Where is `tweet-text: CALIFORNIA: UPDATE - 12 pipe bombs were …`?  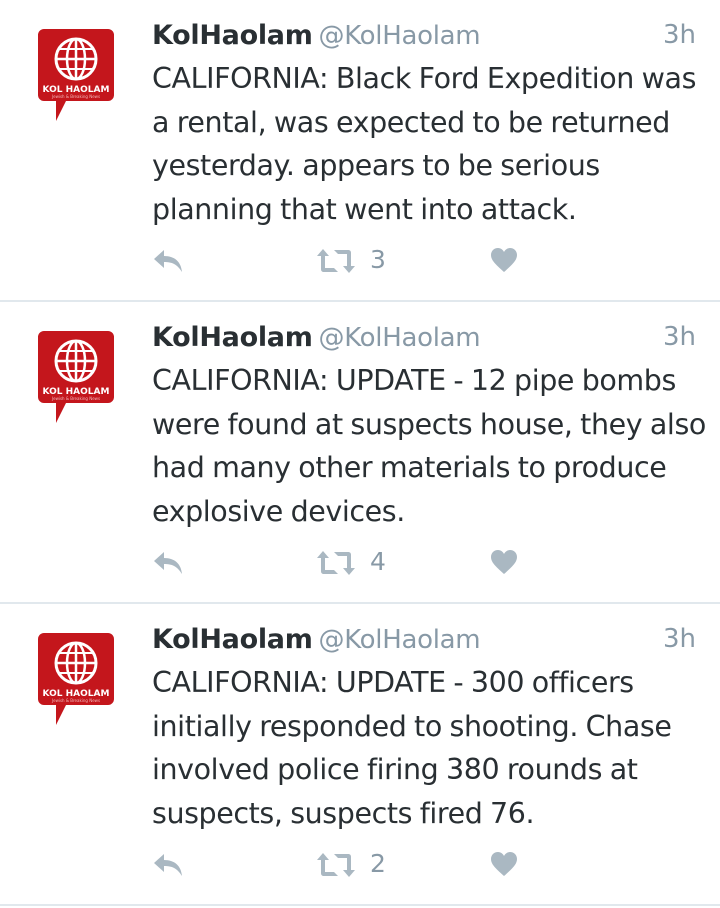
tweet-text: CALIFORNIA: UPDATE - 12 pipe bombs were … is located at coordinates (429, 446).